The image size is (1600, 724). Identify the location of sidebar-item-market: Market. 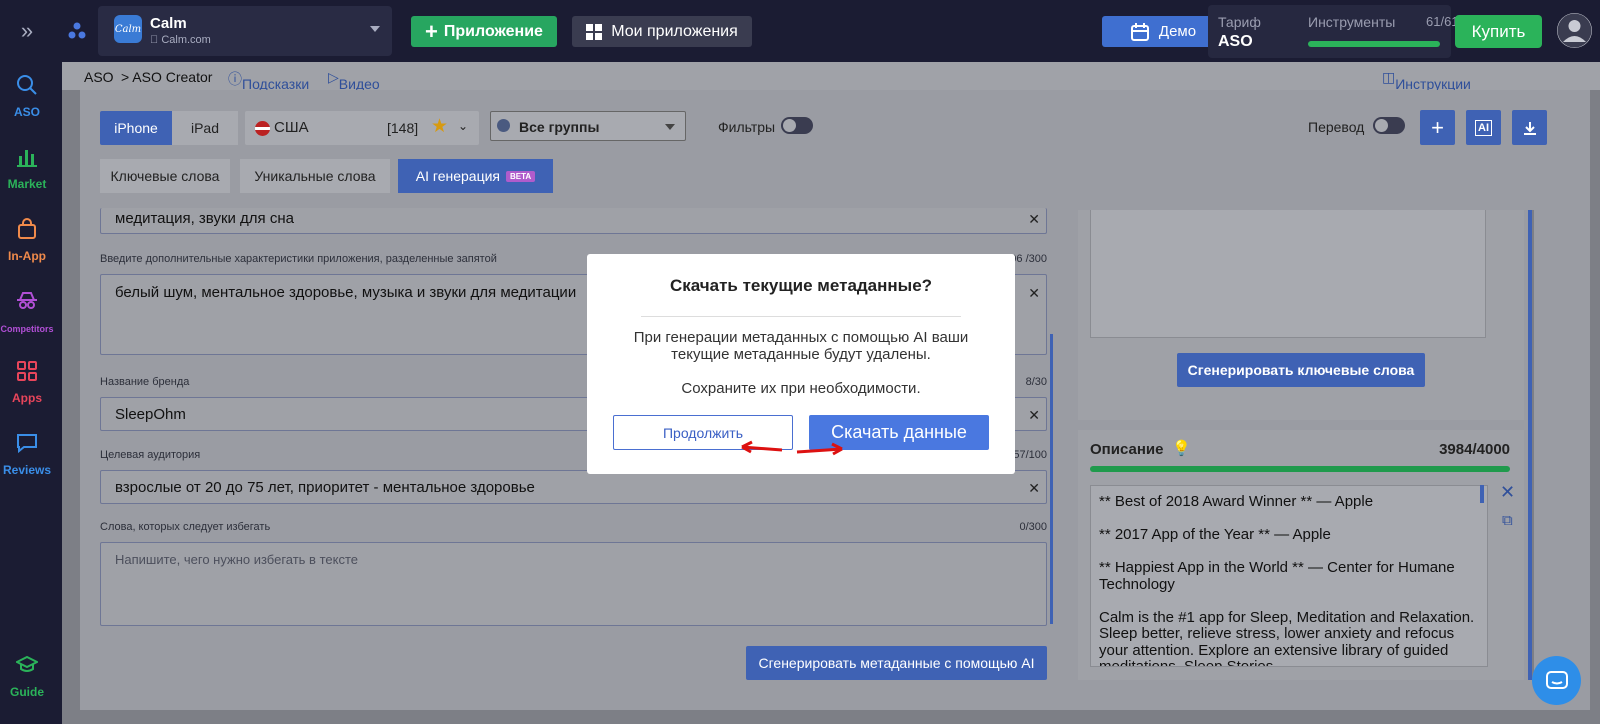
(27, 168).